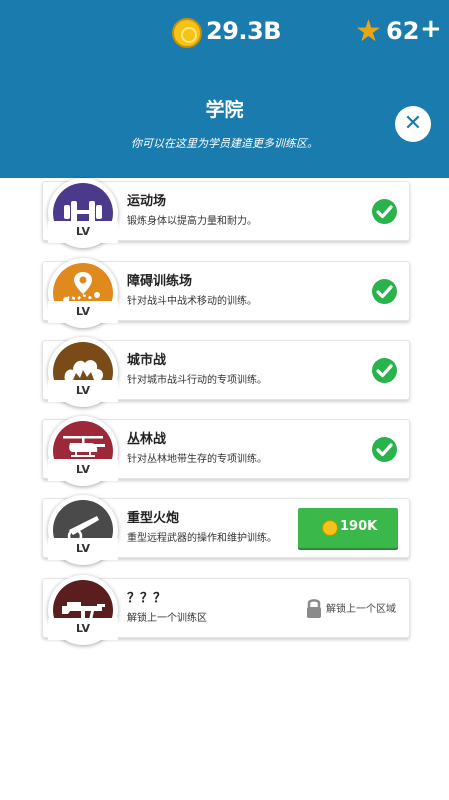 This screenshot has height=800, width=449. What do you see at coordinates (359, 526) in the screenshot?
I see `price-label: 190K` at bounding box center [359, 526].